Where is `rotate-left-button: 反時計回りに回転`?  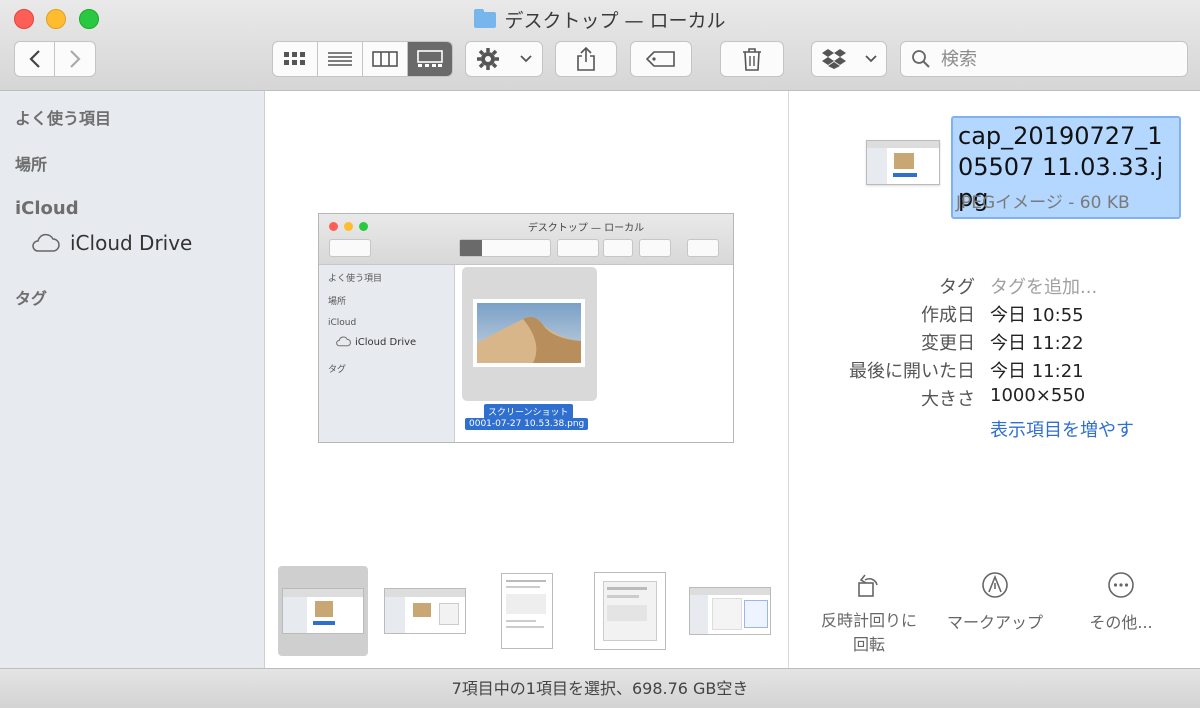
rotate-left-button: 反時計回りに回転 is located at coordinates (869, 614).